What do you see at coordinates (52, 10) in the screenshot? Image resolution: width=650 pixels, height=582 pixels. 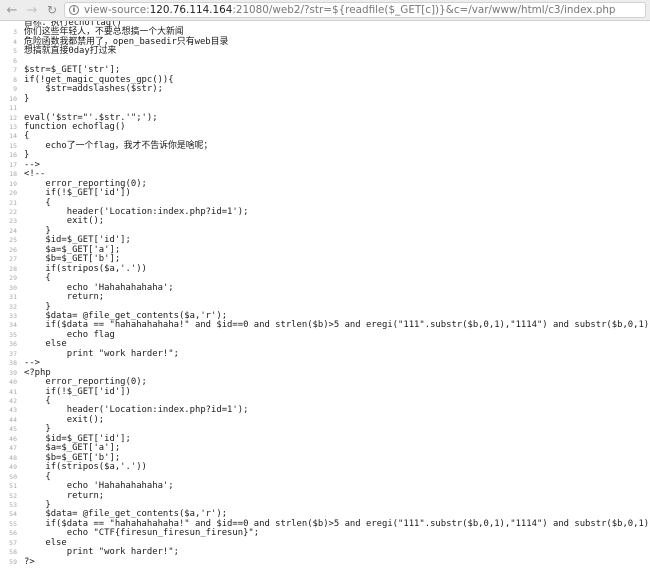 I see `reload-icon: ↻` at bounding box center [52, 10].